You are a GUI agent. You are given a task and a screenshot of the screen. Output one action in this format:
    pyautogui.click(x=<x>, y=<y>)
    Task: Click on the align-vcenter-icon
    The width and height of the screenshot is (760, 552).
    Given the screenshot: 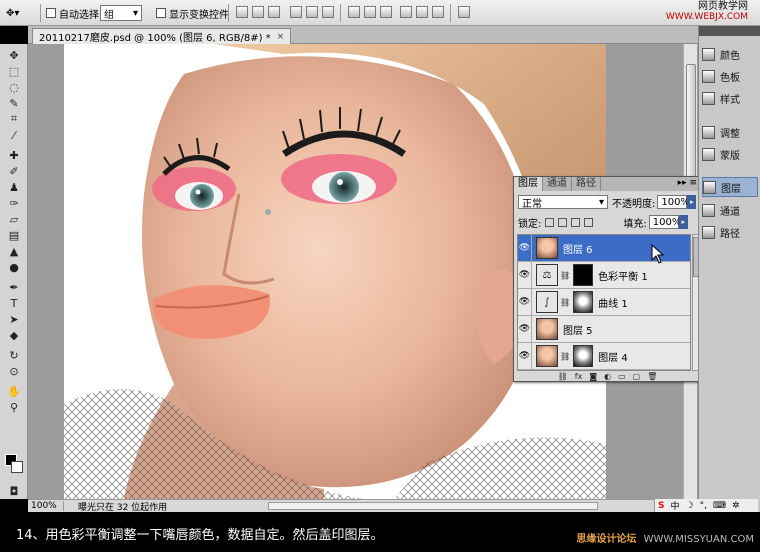 What is the action you would take?
    pyautogui.click(x=258, y=12)
    